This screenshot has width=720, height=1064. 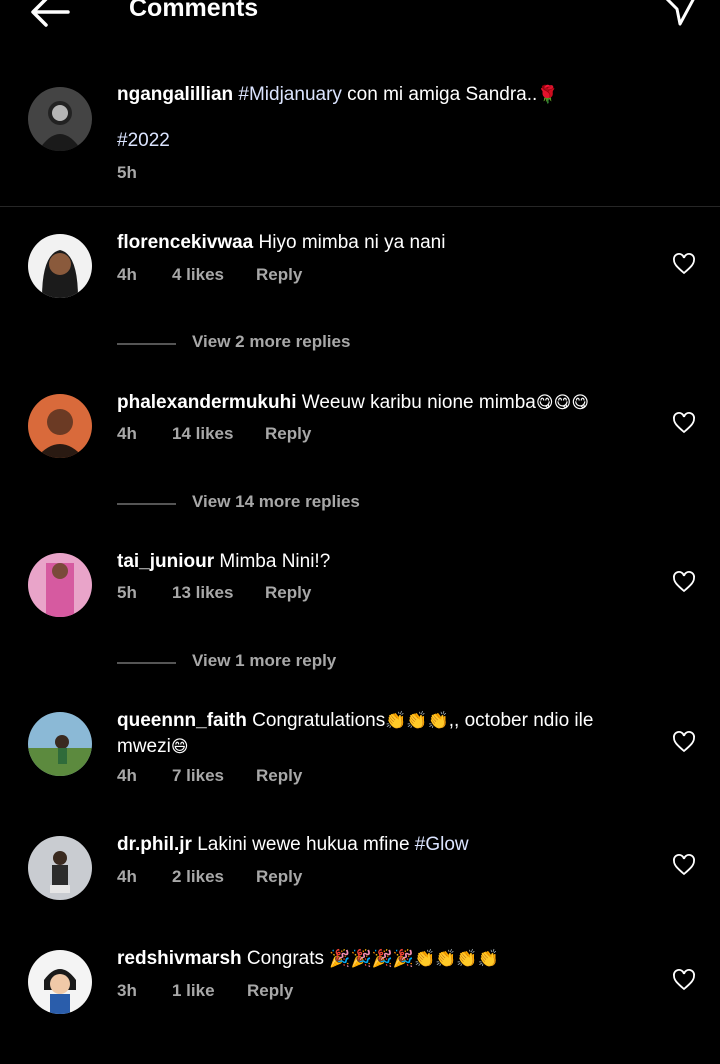 What do you see at coordinates (179, 747) in the screenshot?
I see `grin-emoji: 😄` at bounding box center [179, 747].